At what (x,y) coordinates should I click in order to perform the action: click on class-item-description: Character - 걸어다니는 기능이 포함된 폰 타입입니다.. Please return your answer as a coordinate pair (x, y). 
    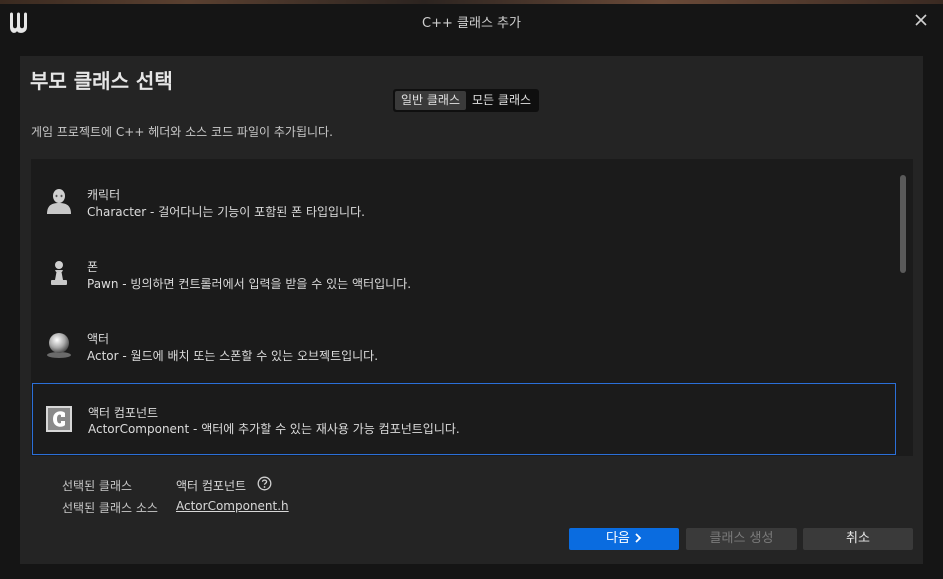
    Looking at the image, I should click on (226, 212).